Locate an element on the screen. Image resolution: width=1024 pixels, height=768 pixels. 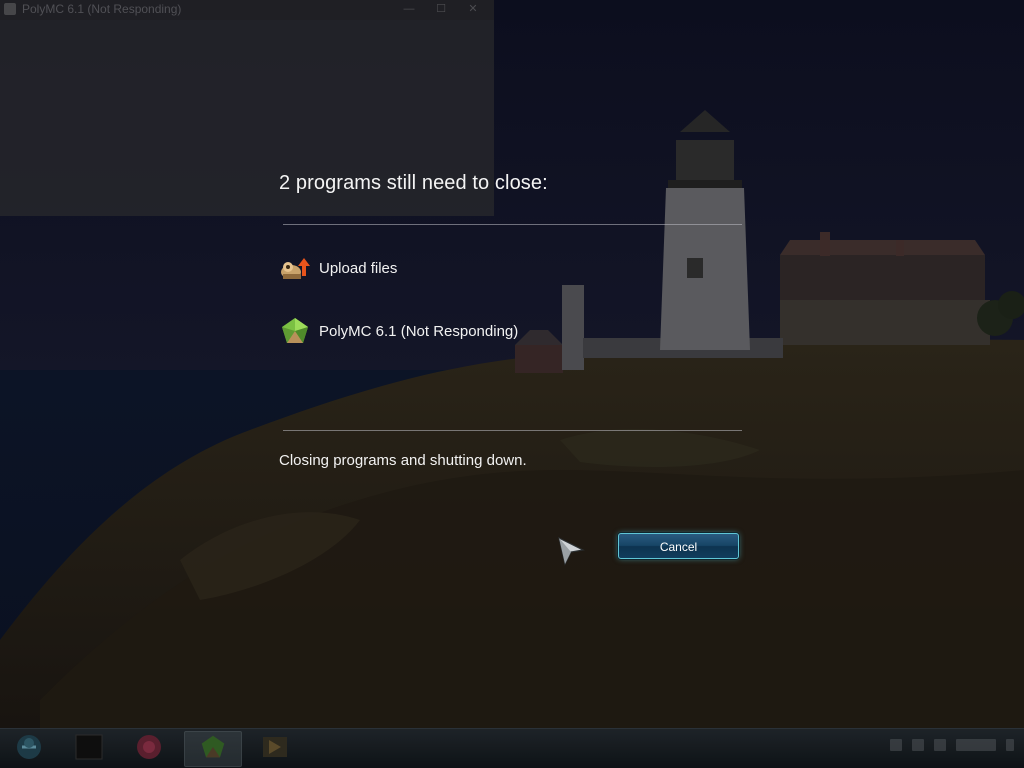
start-button is located at coordinates (29, 749).